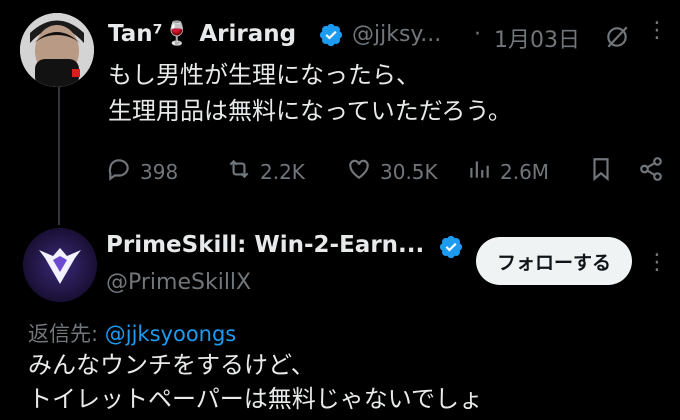  What do you see at coordinates (239, 171) in the screenshot?
I see `retweet-icon` at bounding box center [239, 171].